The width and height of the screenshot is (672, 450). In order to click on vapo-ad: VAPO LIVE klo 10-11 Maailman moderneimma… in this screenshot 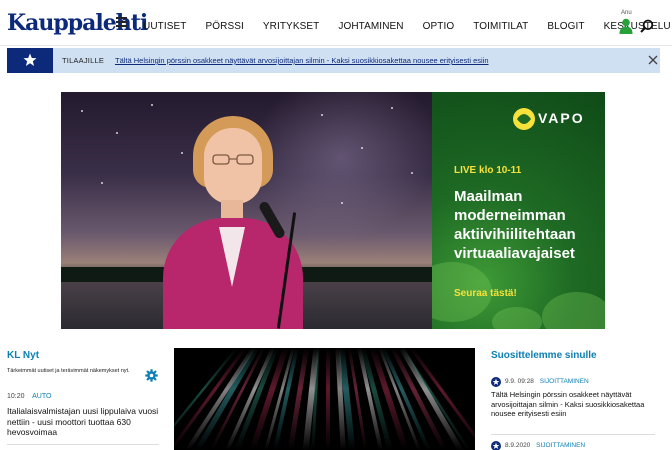, I will do `click(518, 210)`.